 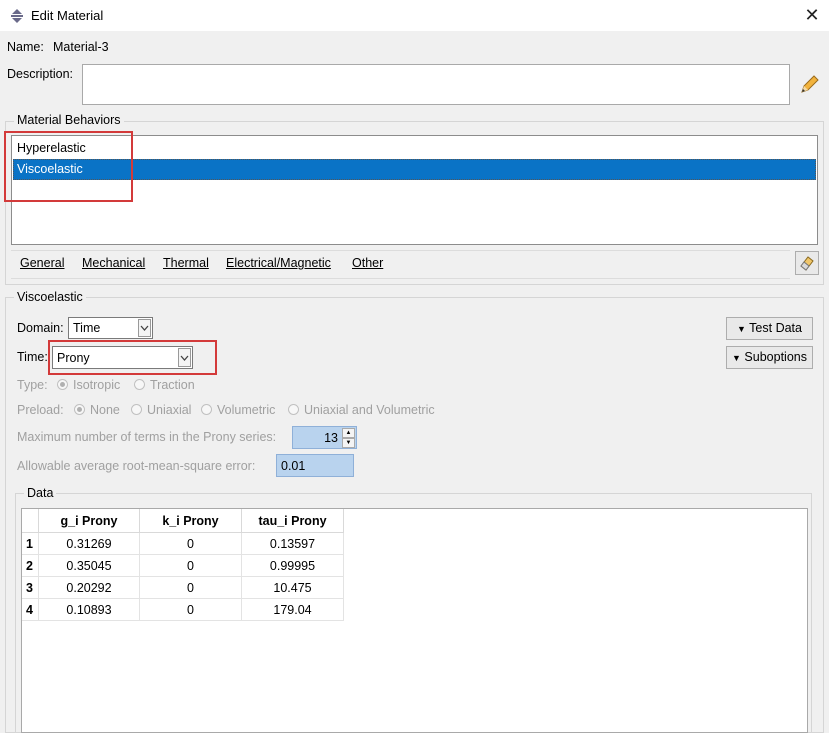 I want to click on domain-label: Domain:, so click(x=40, y=328).